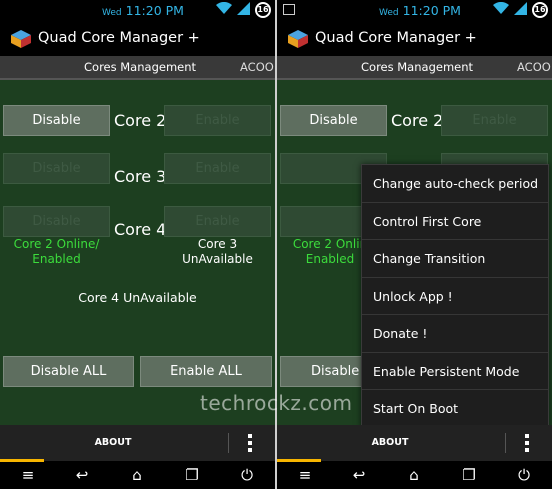 This screenshot has width=552, height=489. I want to click on core3-label: Core 3, so click(140, 176).